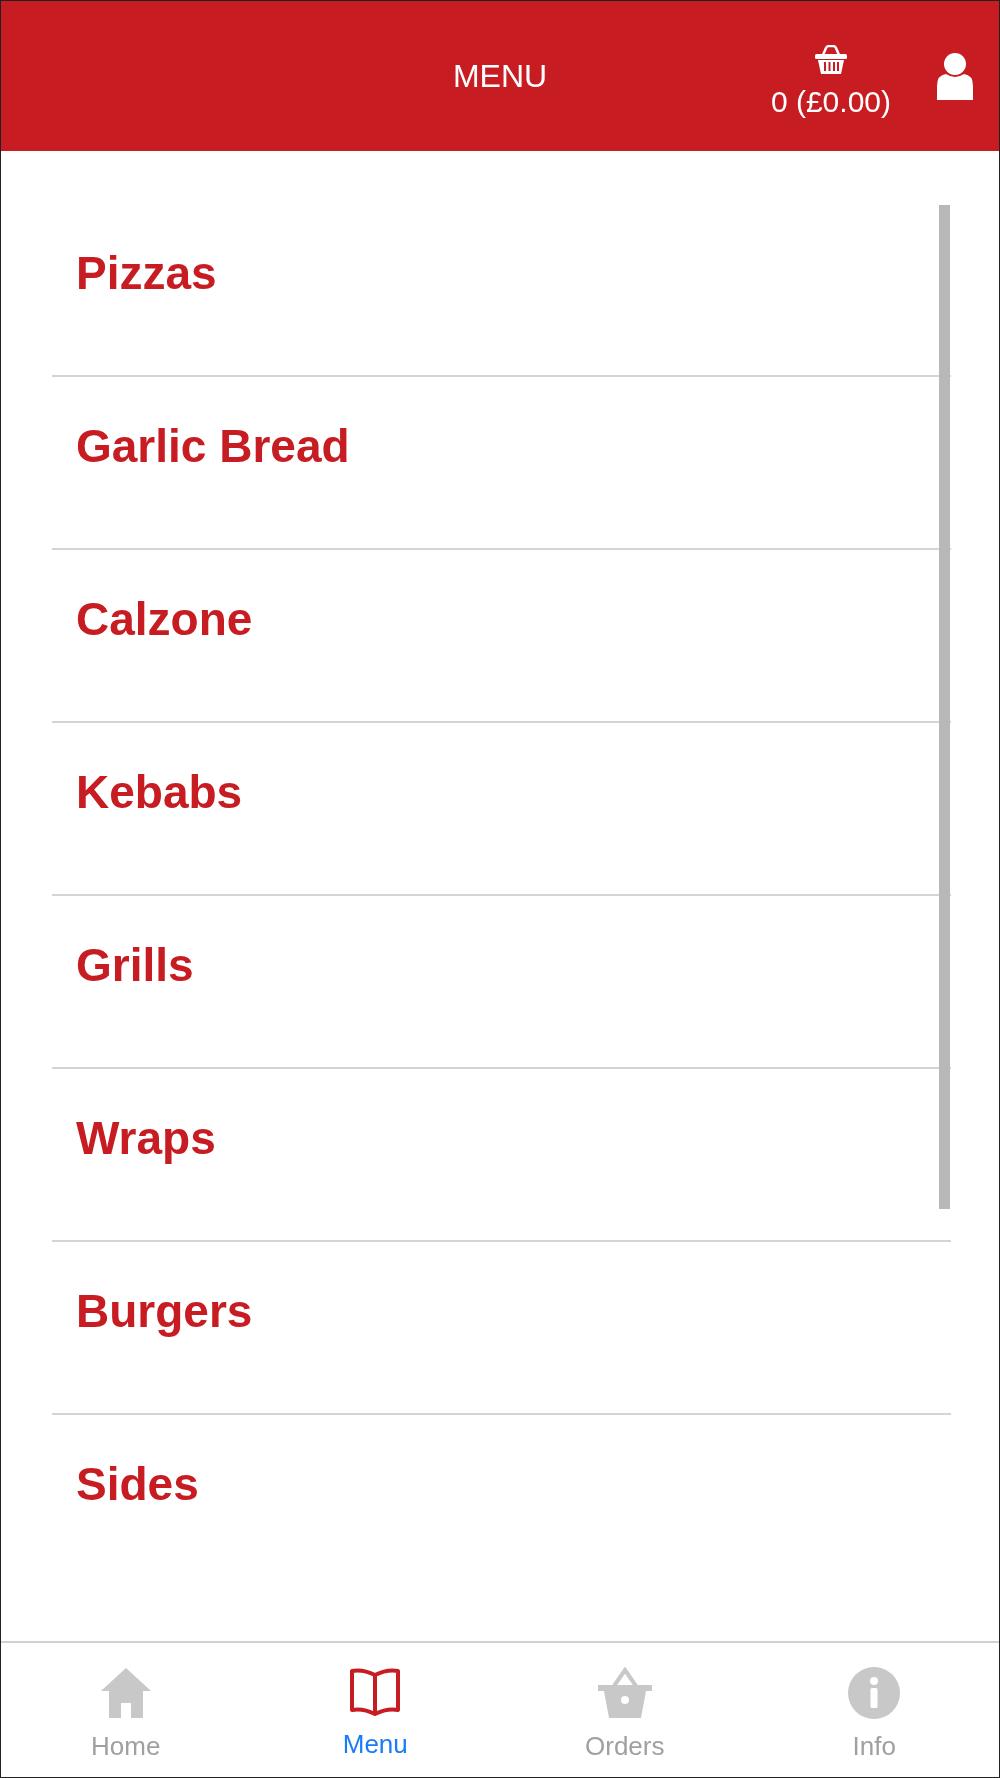 Image resolution: width=1000 pixels, height=1778 pixels. Describe the element at coordinates (500, 76) in the screenshot. I see `page-title: MENU` at that location.